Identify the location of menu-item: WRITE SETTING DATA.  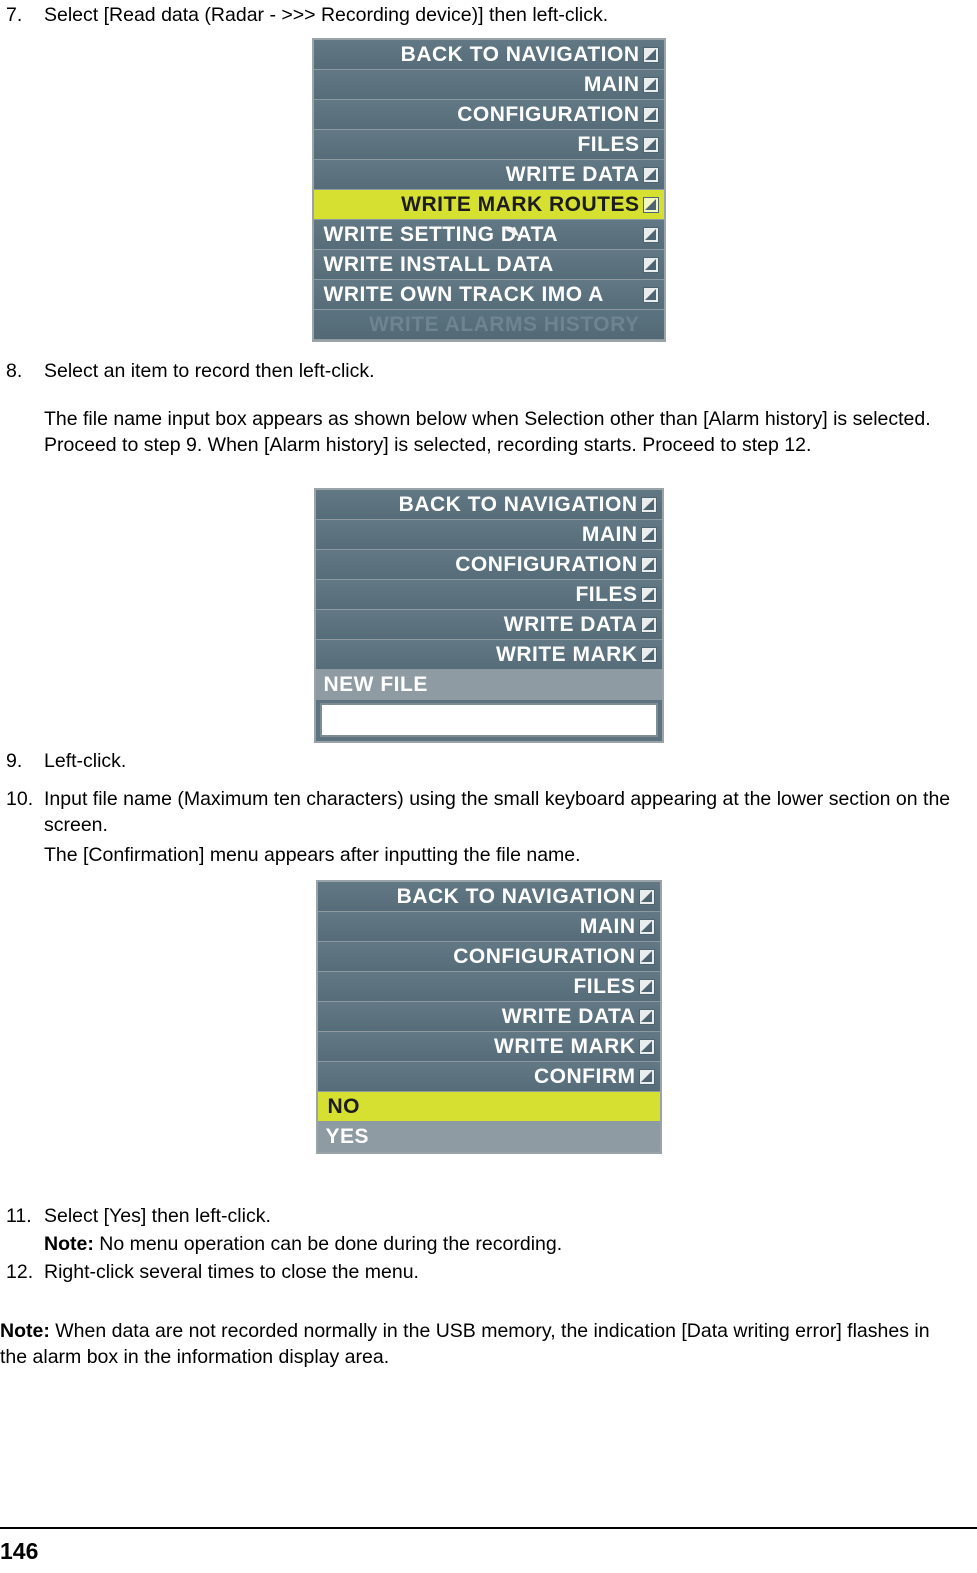
(488, 235).